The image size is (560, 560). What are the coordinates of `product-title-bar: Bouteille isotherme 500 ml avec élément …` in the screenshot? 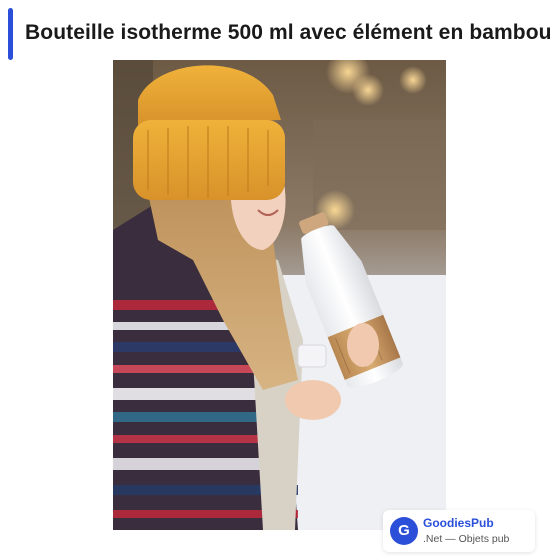 It's located at (280, 34).